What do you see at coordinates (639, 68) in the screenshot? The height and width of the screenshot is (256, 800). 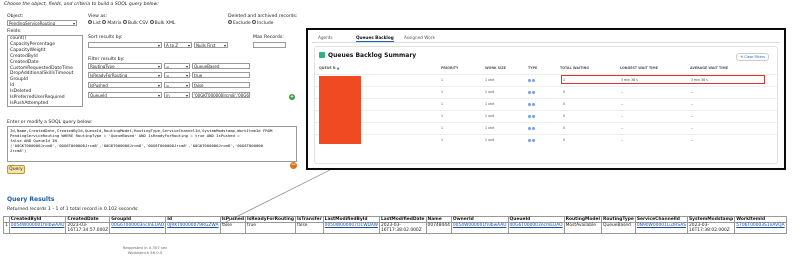 I see `col-longest-wait: LONGEST WAIT TIME` at bounding box center [639, 68].